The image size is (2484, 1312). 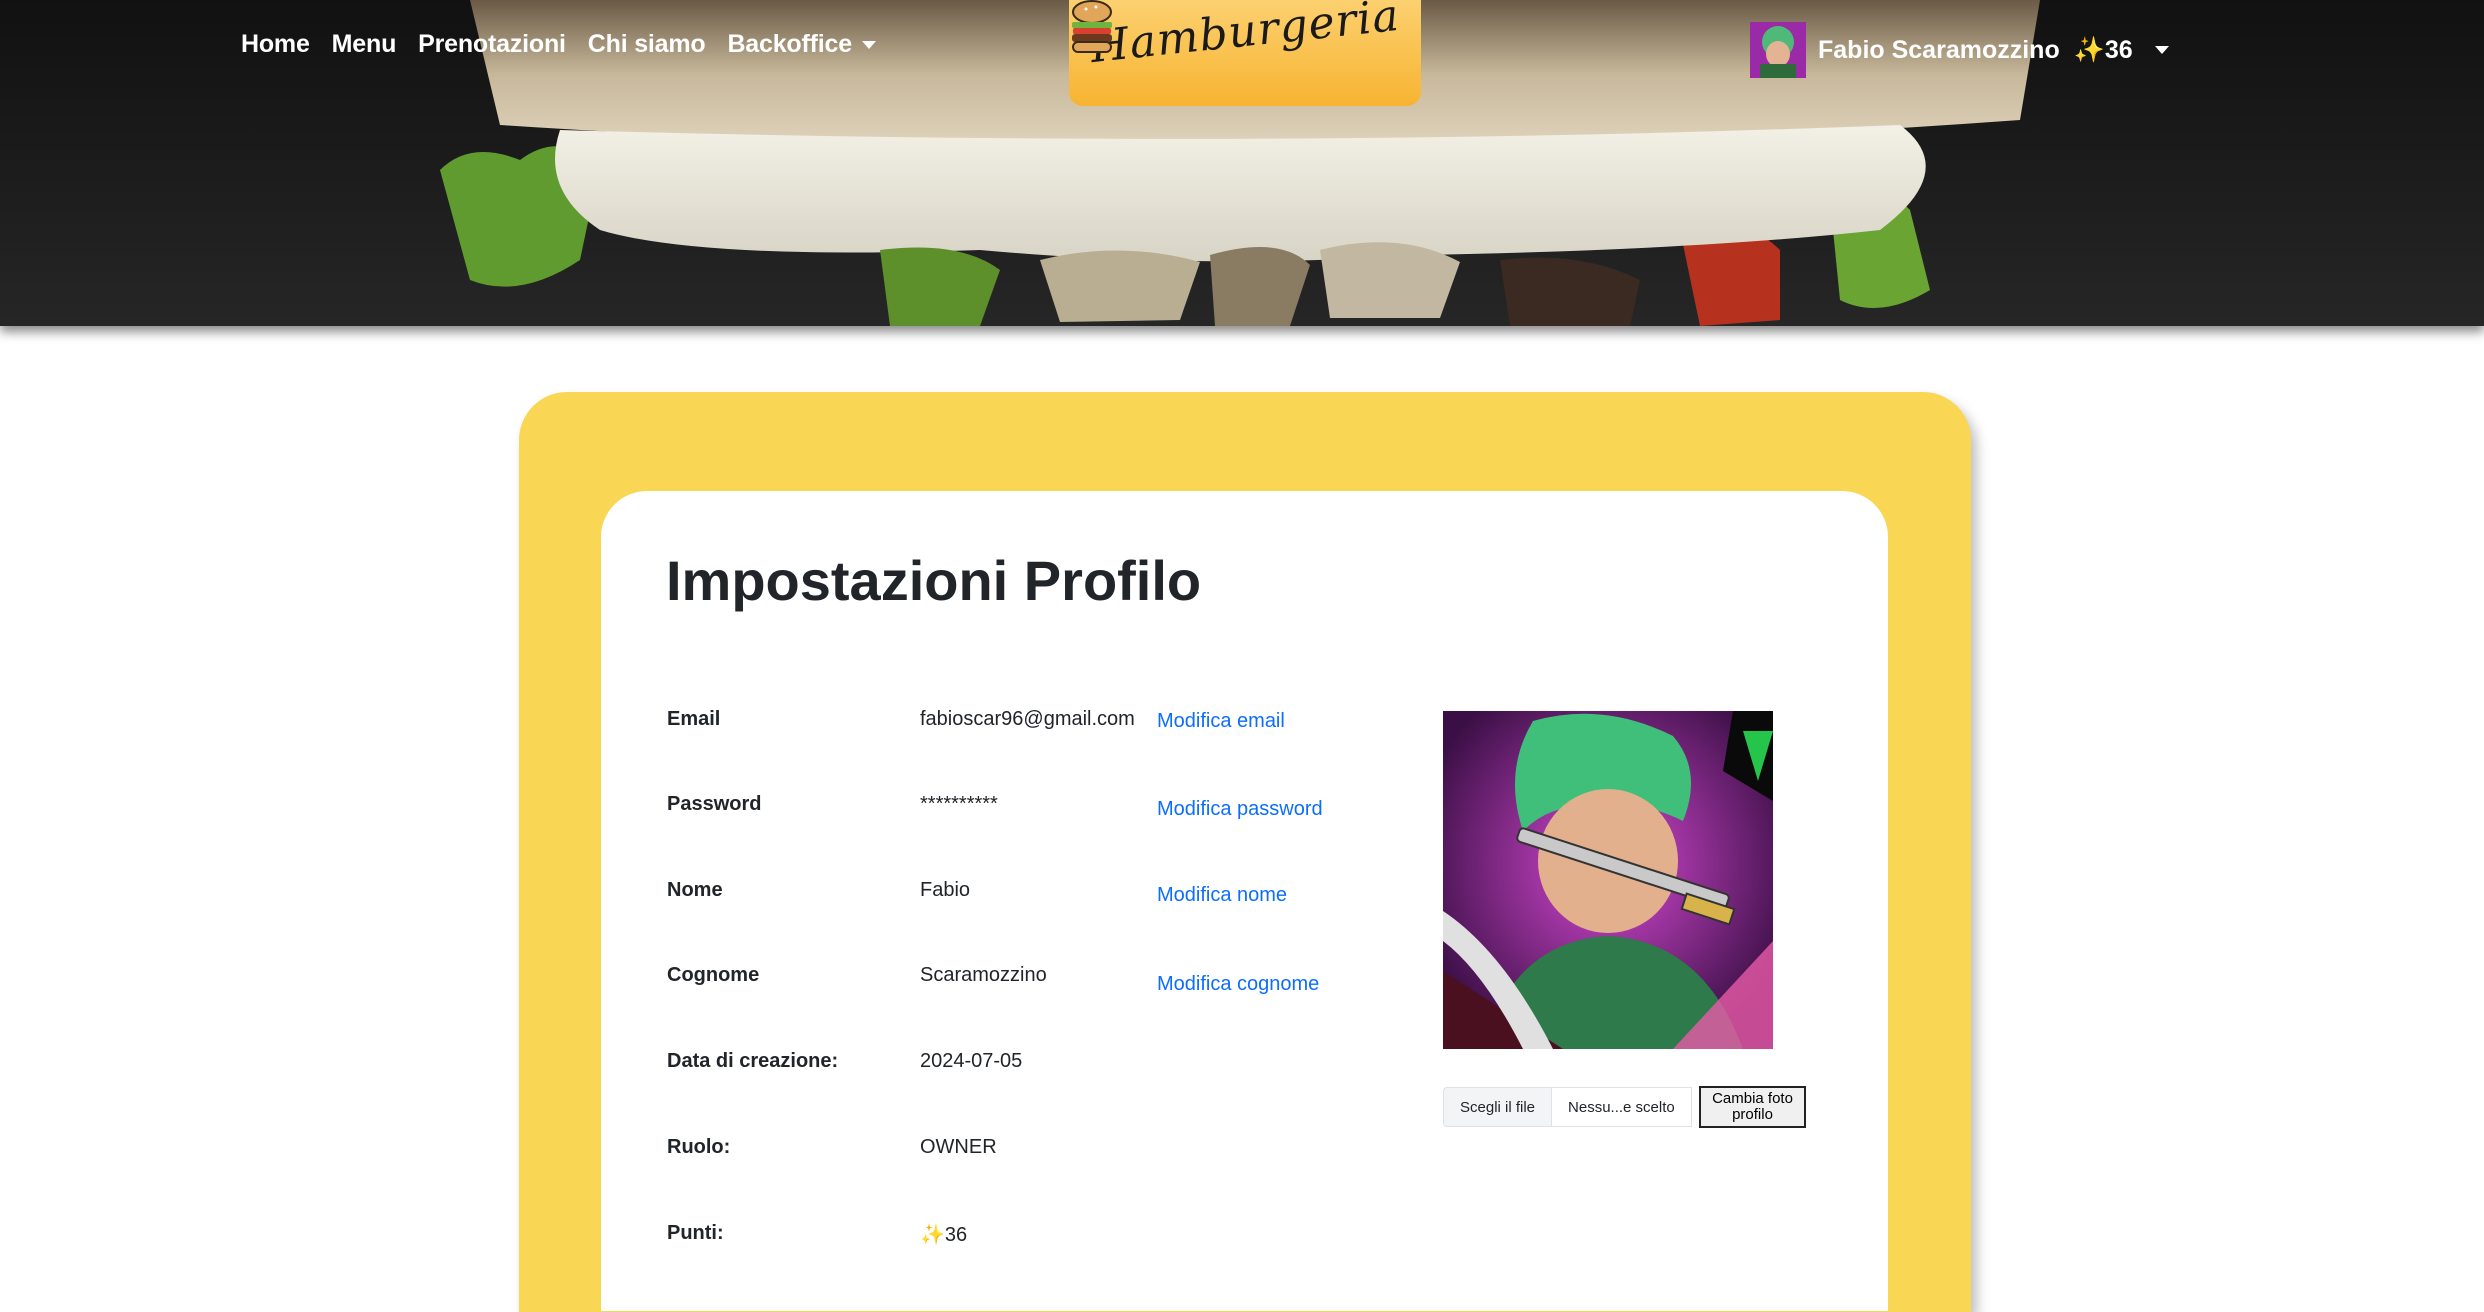 I want to click on password-value: **********, so click(x=959, y=804).